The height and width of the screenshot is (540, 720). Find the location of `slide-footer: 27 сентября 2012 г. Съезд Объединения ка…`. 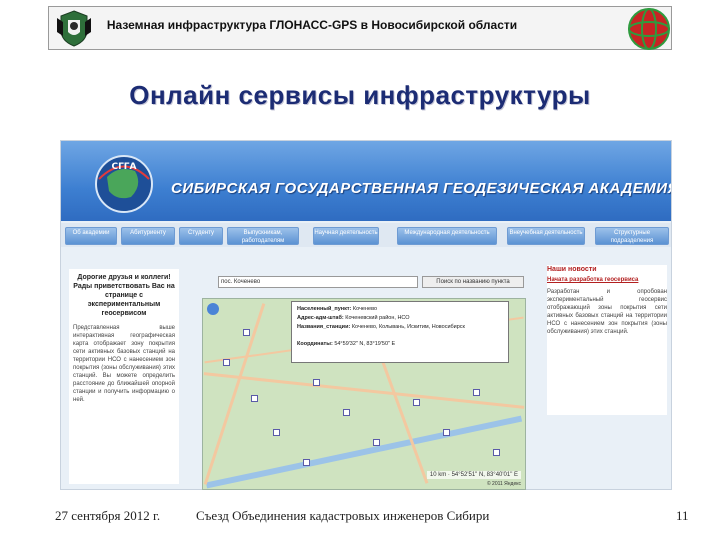

slide-footer: 27 сентября 2012 г. Съезд Объединения ка… is located at coordinates (360, 515).